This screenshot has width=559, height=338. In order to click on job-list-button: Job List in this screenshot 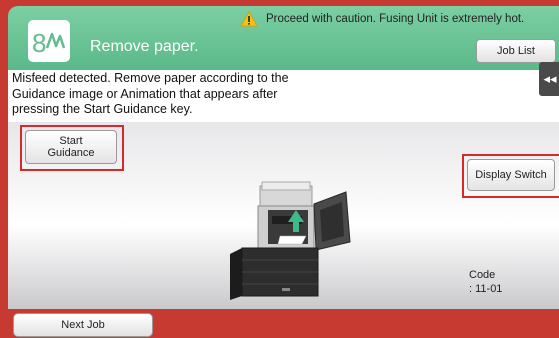, I will do `click(516, 51)`.